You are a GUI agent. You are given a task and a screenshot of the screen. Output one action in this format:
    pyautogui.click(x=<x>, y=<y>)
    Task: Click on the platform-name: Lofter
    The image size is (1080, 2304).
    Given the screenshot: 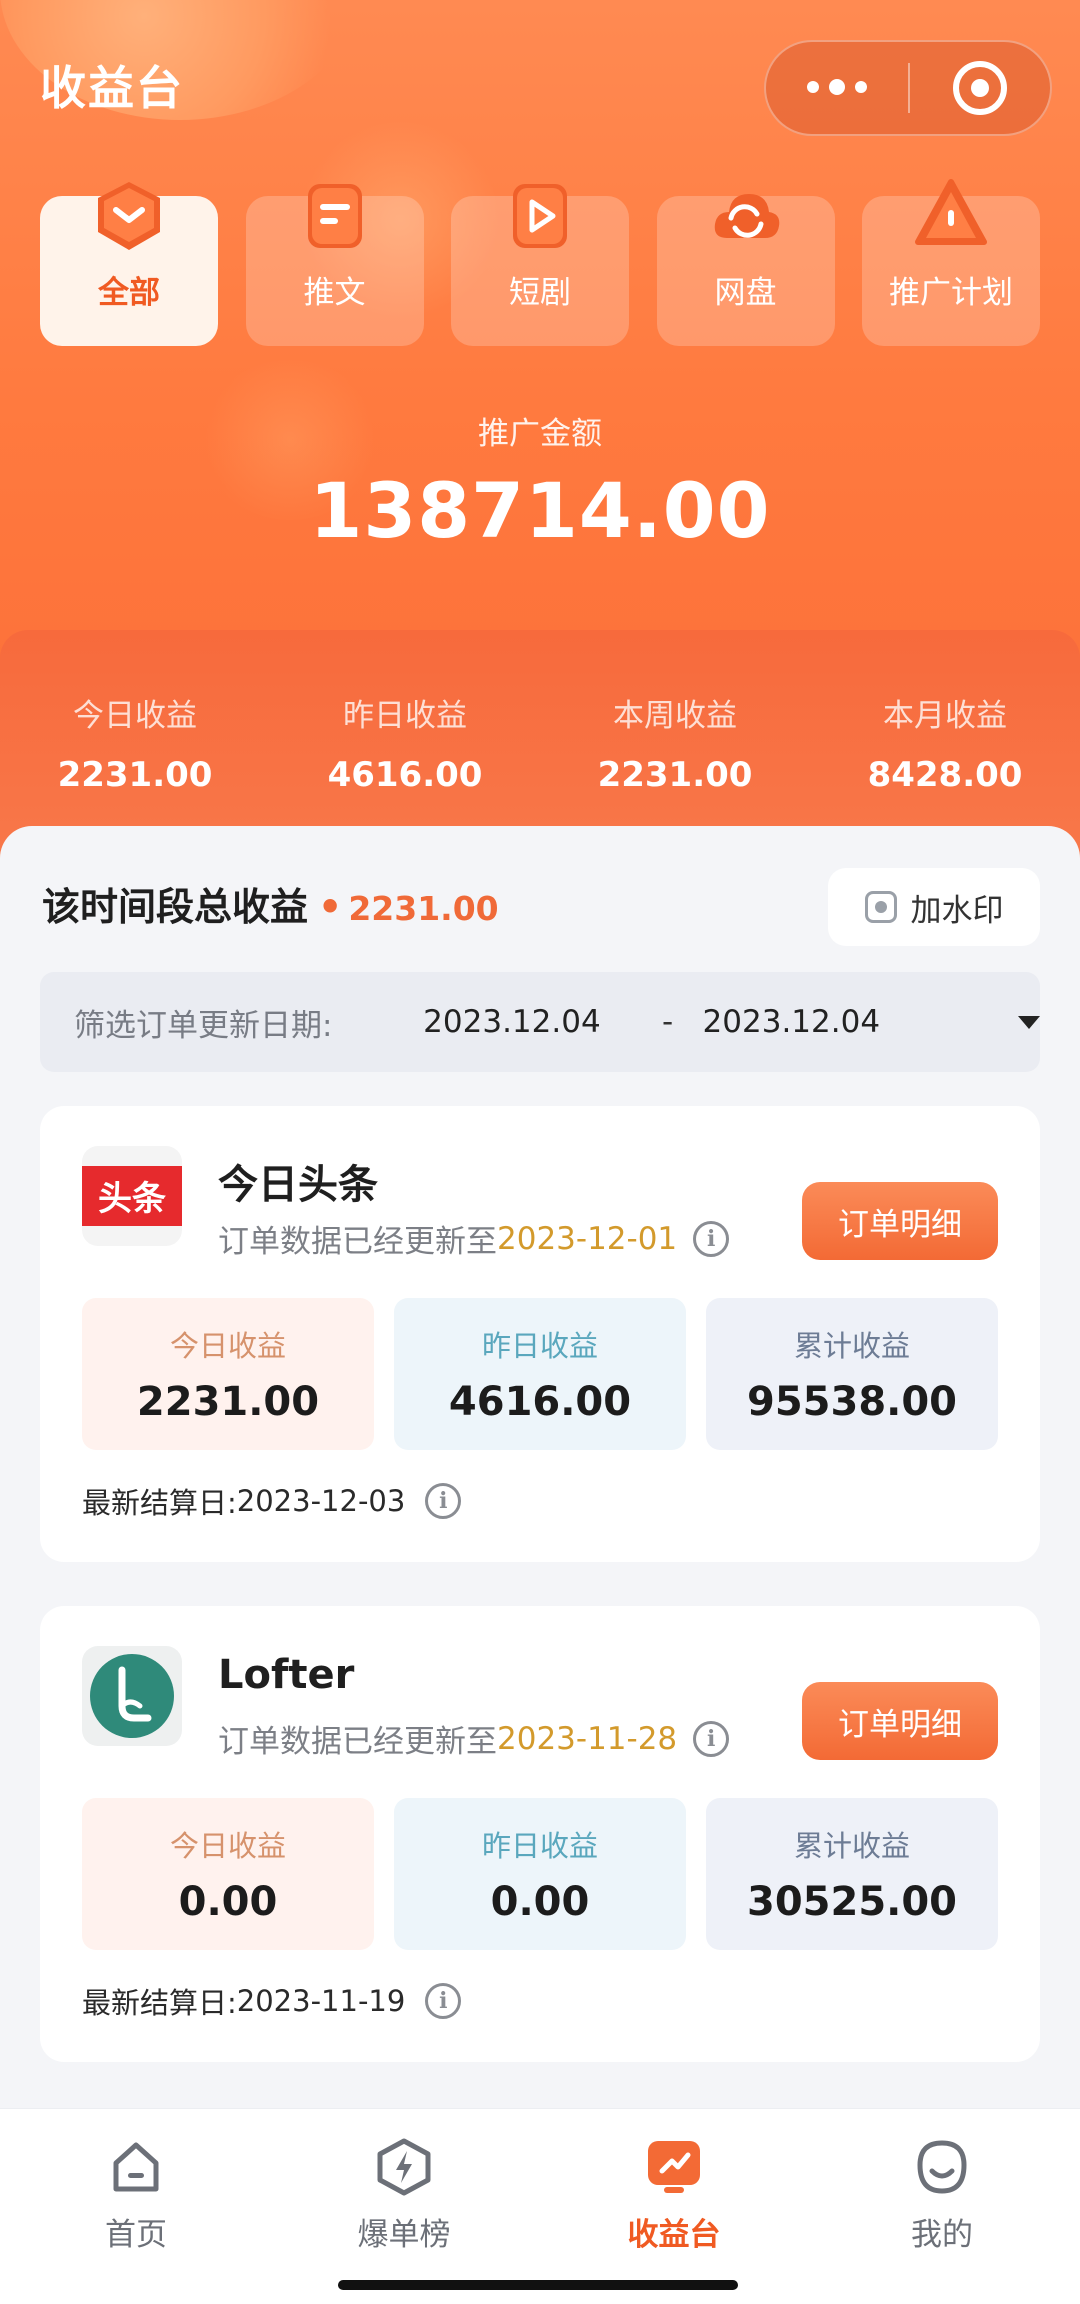 What is the action you would take?
    pyautogui.click(x=286, y=1675)
    